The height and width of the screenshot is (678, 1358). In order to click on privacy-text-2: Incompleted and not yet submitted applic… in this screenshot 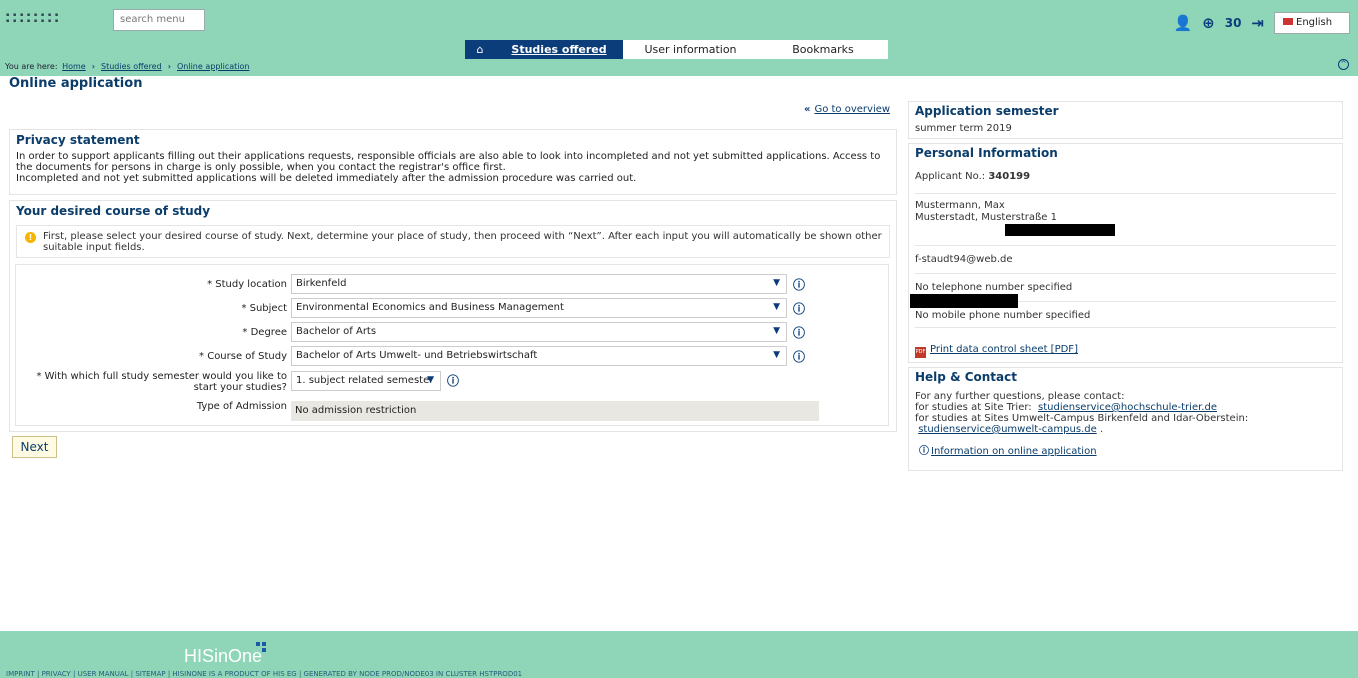, I will do `click(326, 178)`.